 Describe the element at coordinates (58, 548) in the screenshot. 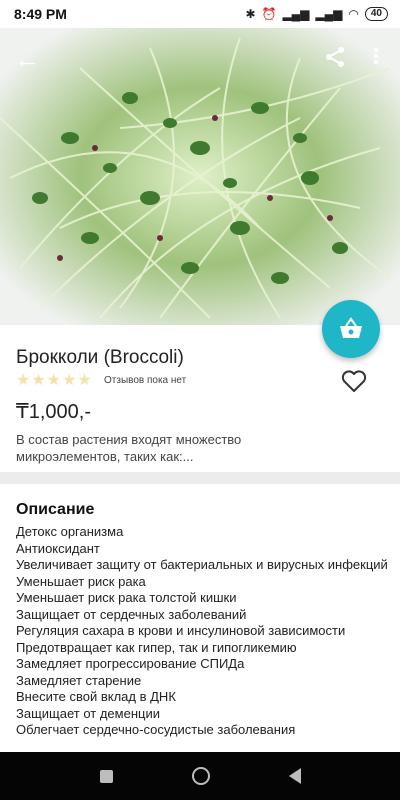

I see `list-item: Антиоксидант` at that location.